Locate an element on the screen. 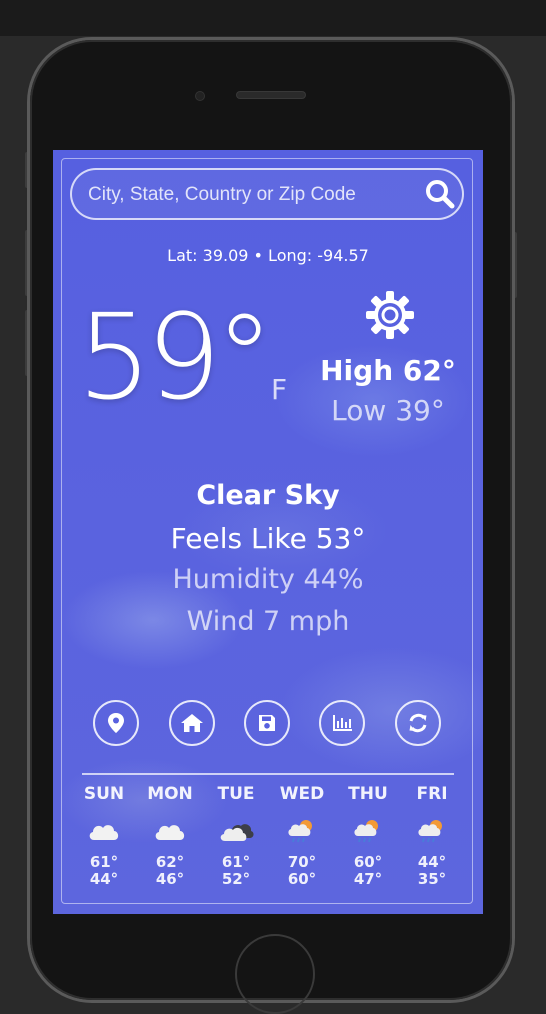 The image size is (546, 1014). browser-top-bar is located at coordinates (273, 18).